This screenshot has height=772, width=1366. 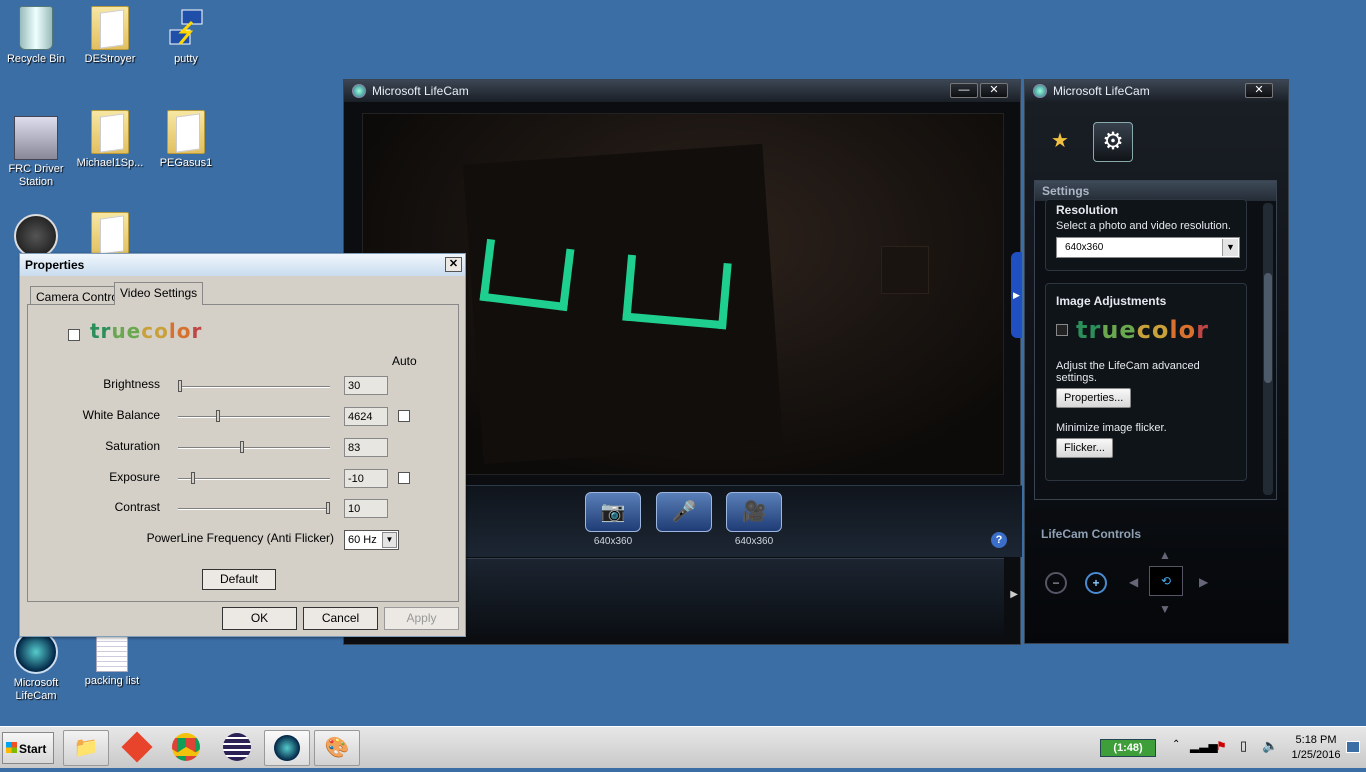 I want to click on audio-button: 🎤, so click(x=684, y=512).